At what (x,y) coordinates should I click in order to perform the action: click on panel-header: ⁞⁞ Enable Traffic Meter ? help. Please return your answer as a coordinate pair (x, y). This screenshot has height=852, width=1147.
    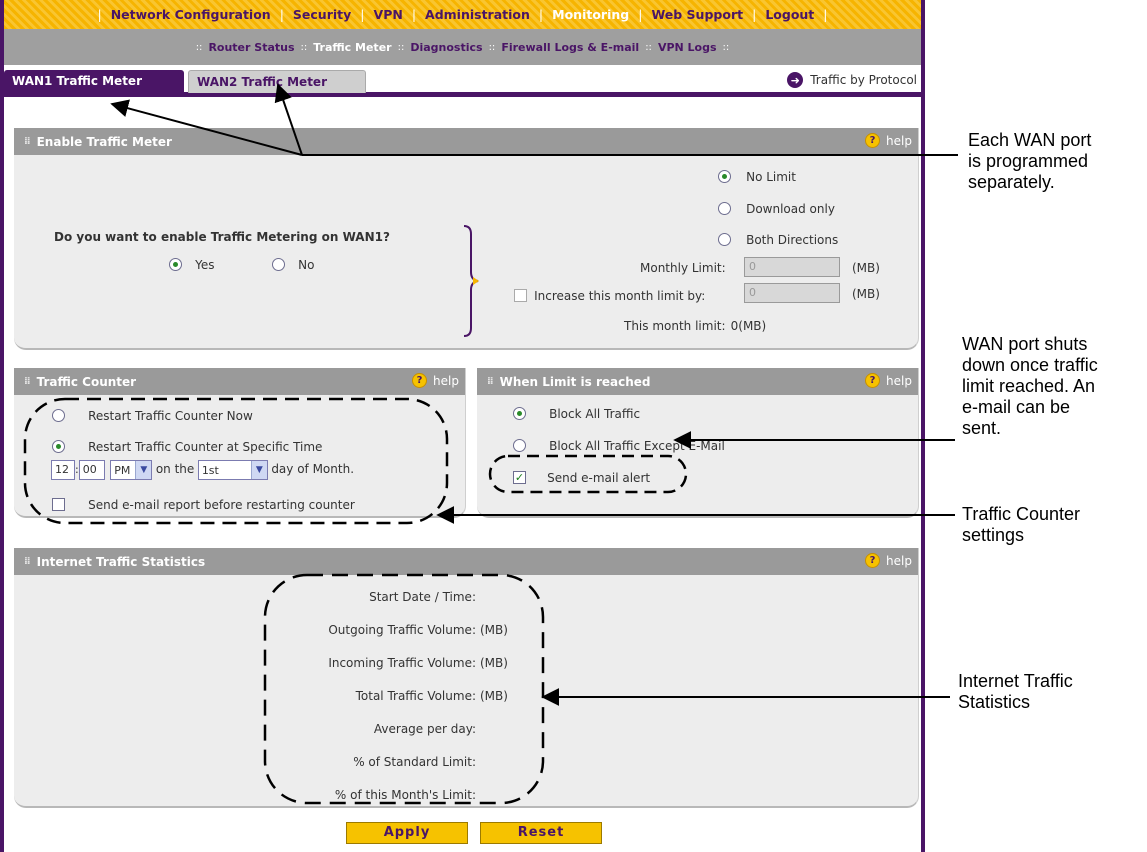
    Looking at the image, I should click on (466, 141).